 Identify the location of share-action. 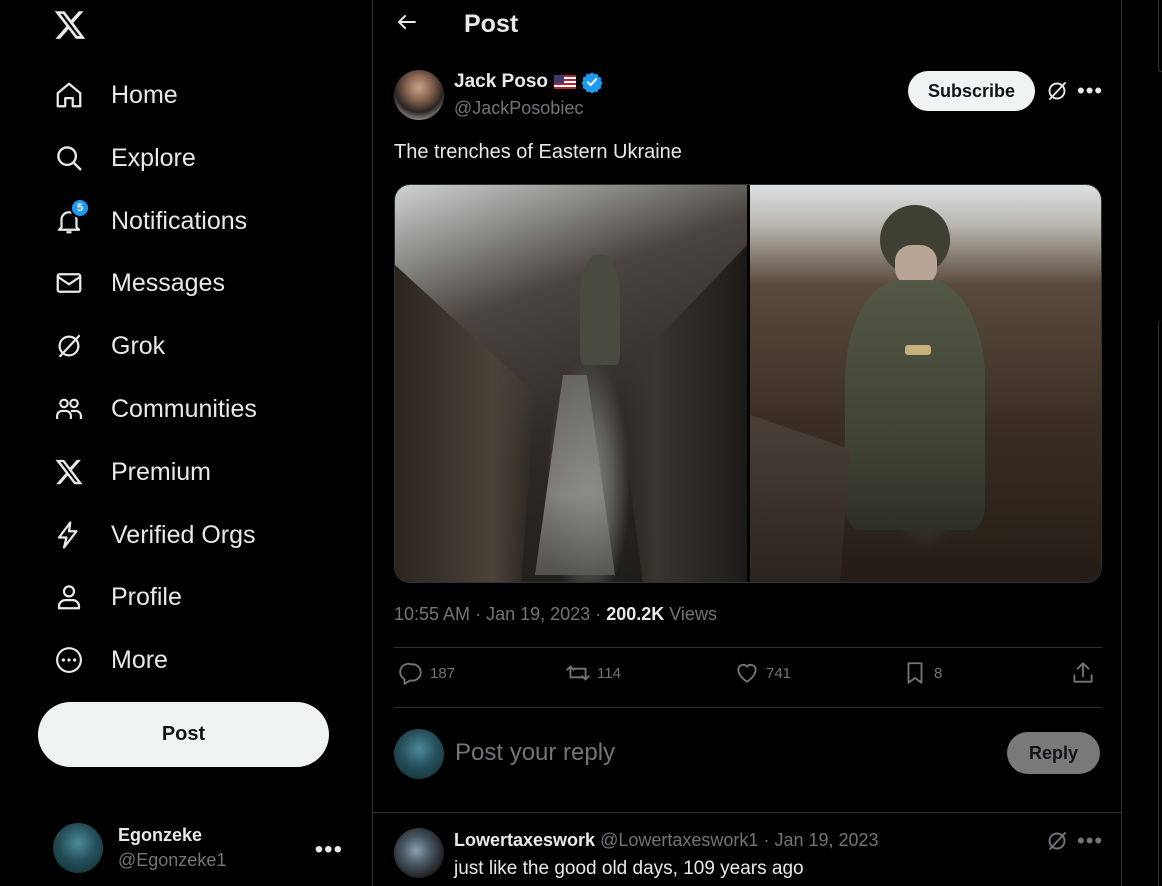
(1086, 673).